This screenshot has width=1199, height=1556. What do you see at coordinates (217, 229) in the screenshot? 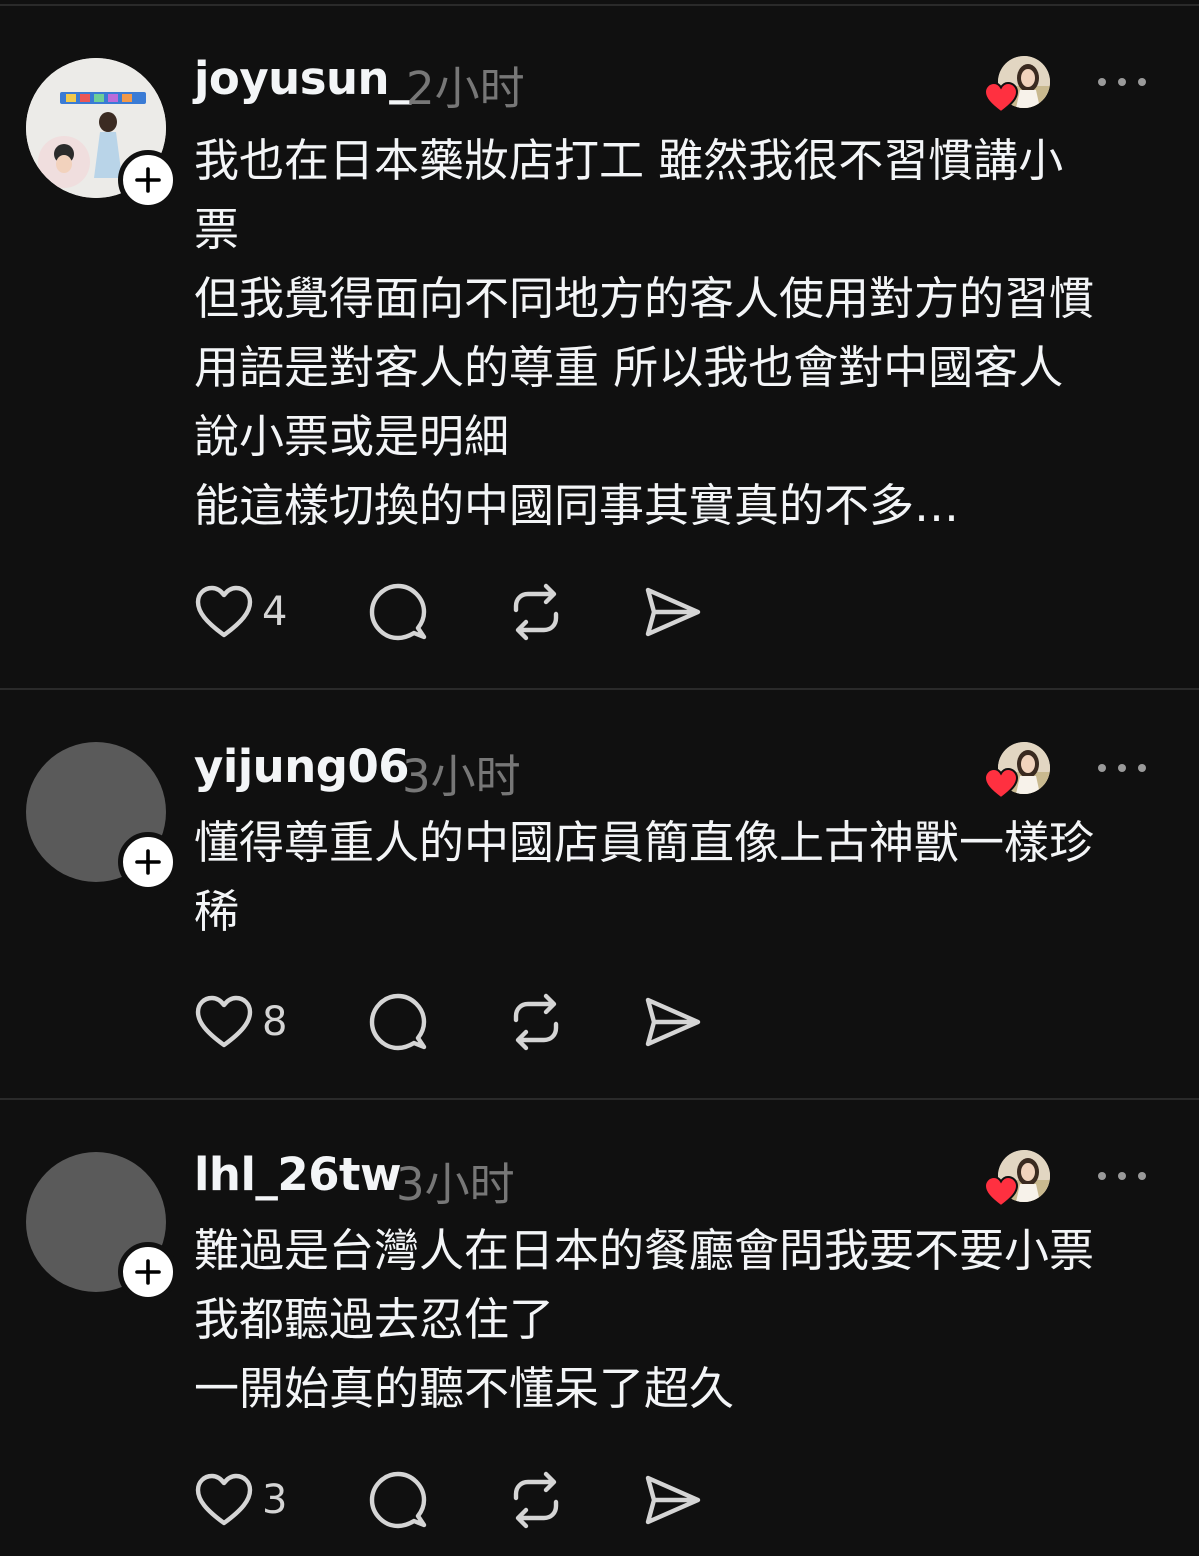
I see `post-text-line: 票` at bounding box center [217, 229].